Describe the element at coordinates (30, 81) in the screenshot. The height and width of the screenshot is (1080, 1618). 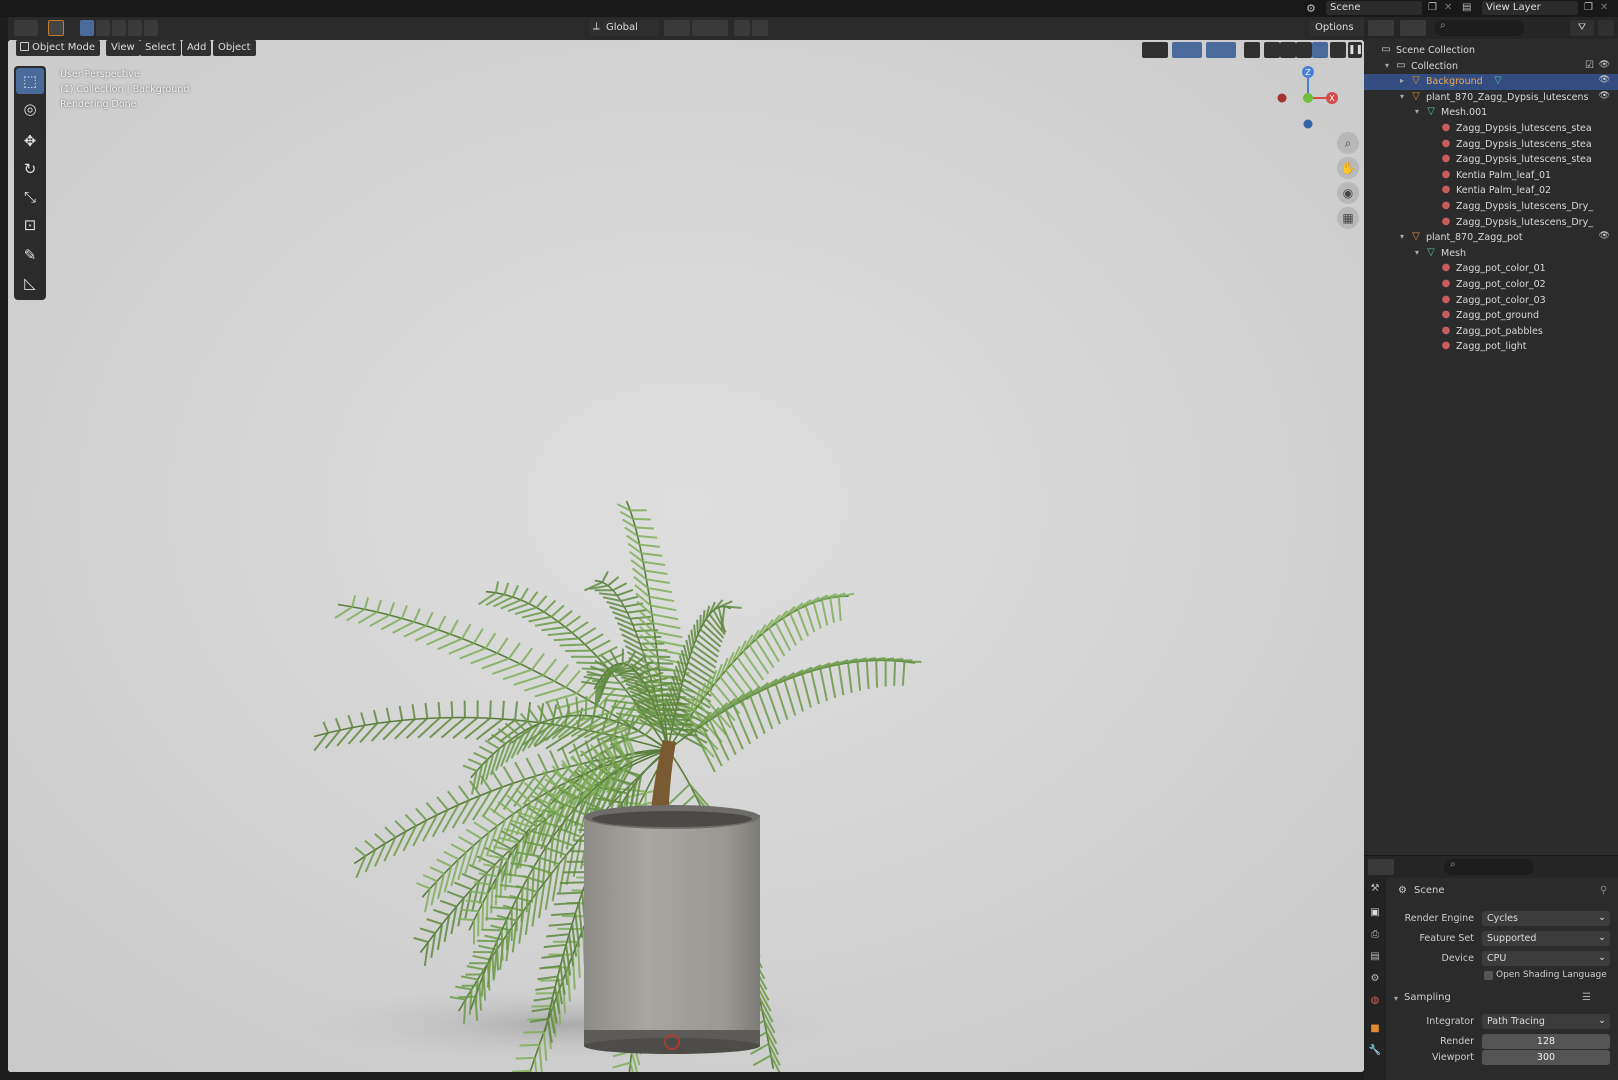
I see `select-box-icon: ⬚` at that location.